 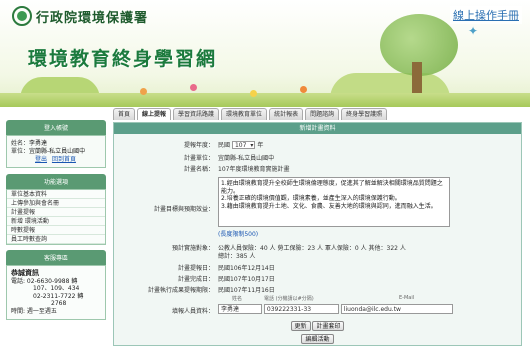 I want to click on exec-date-label: 計畫執行成果提報期限：, so click(x=180, y=290).